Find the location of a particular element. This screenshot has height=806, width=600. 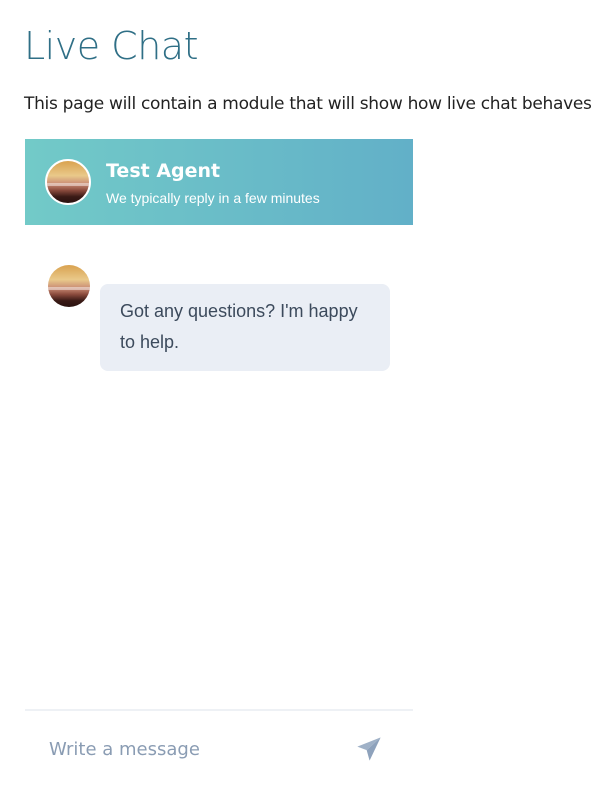

message-composer is located at coordinates (219, 757).